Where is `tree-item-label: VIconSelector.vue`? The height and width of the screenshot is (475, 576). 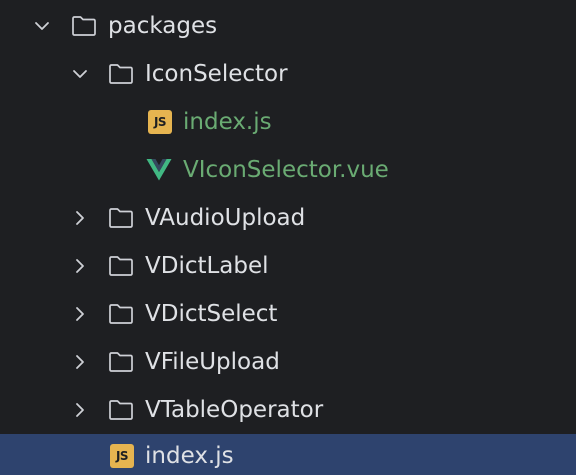 tree-item-label: VIconSelector.vue is located at coordinates (286, 170).